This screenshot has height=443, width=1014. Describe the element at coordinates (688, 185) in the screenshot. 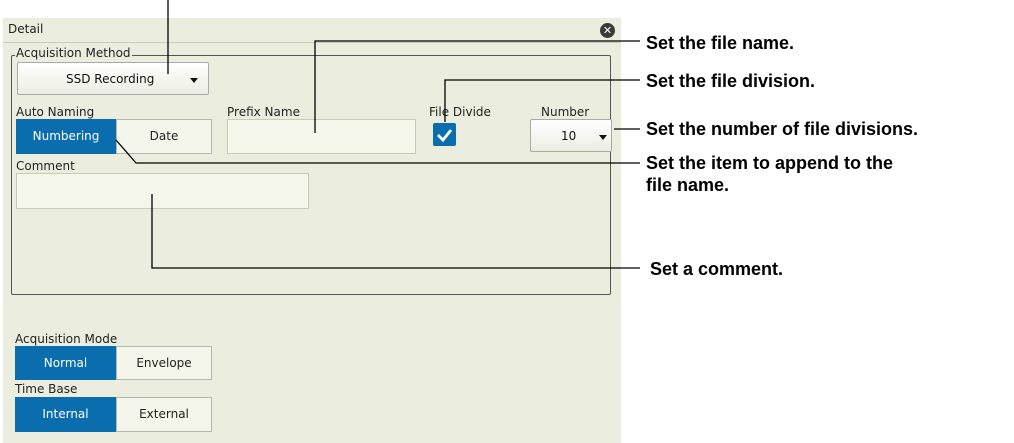

I see `annotation-append-item-line2: file name.` at that location.